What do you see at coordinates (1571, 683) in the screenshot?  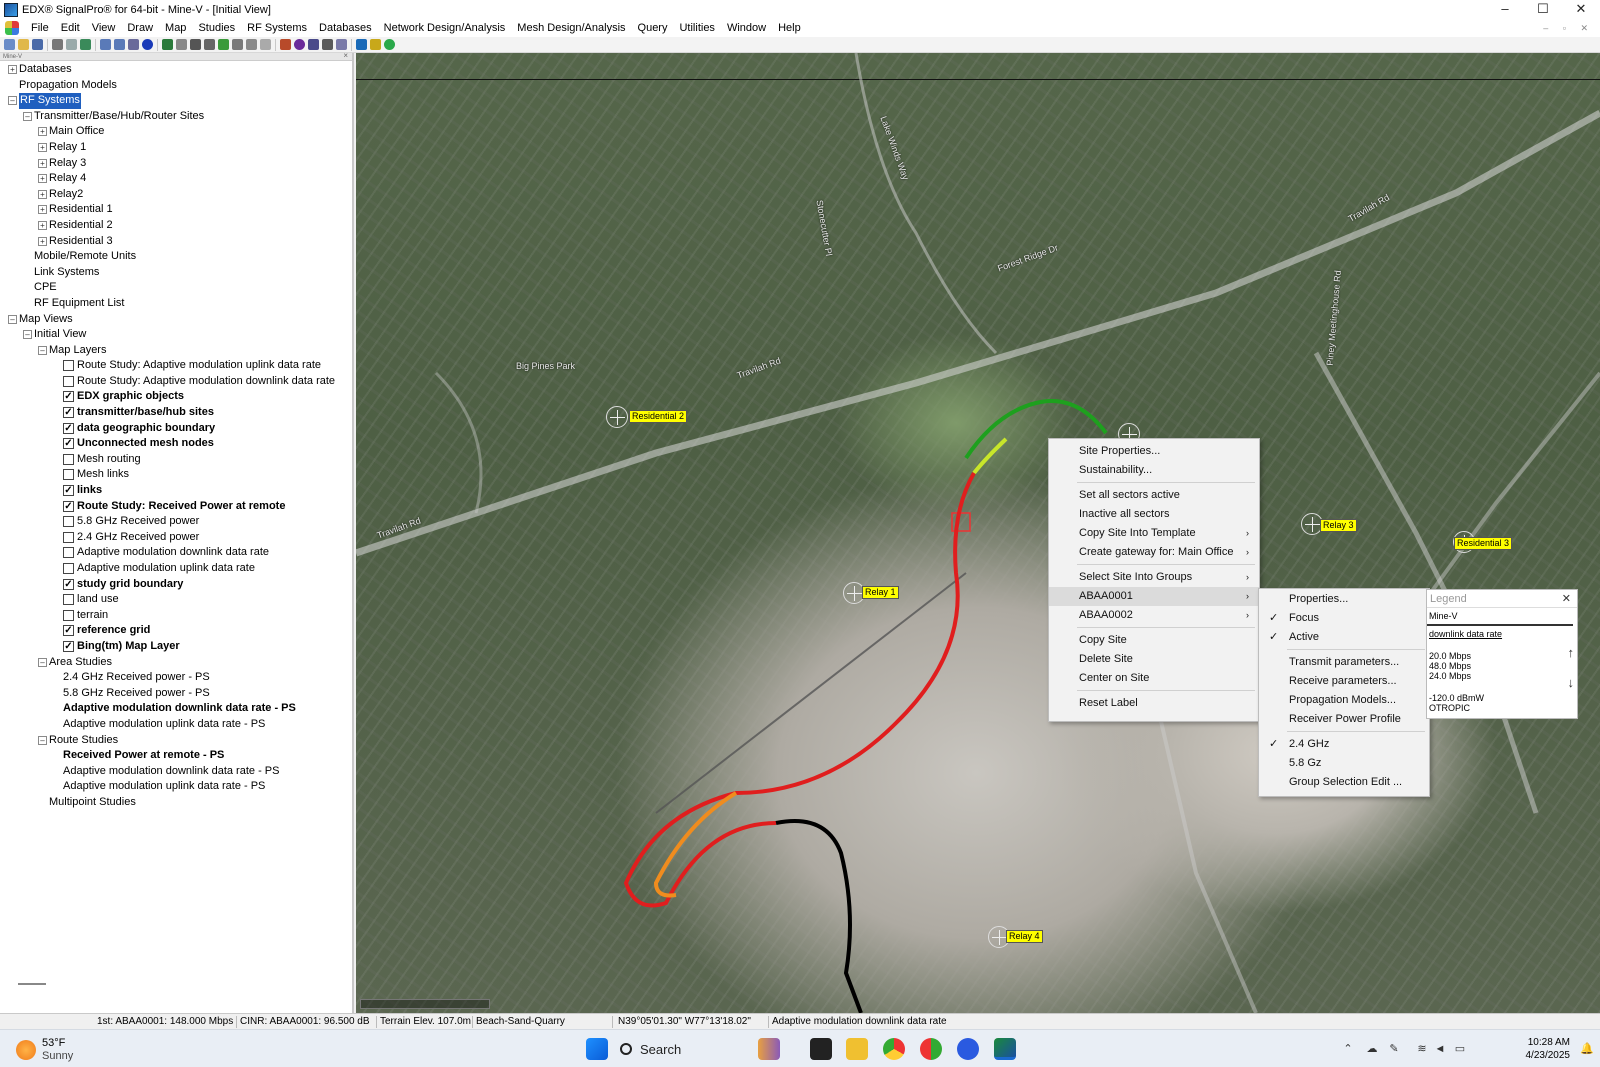 I see `scroll-down-icon: ↓` at bounding box center [1571, 683].